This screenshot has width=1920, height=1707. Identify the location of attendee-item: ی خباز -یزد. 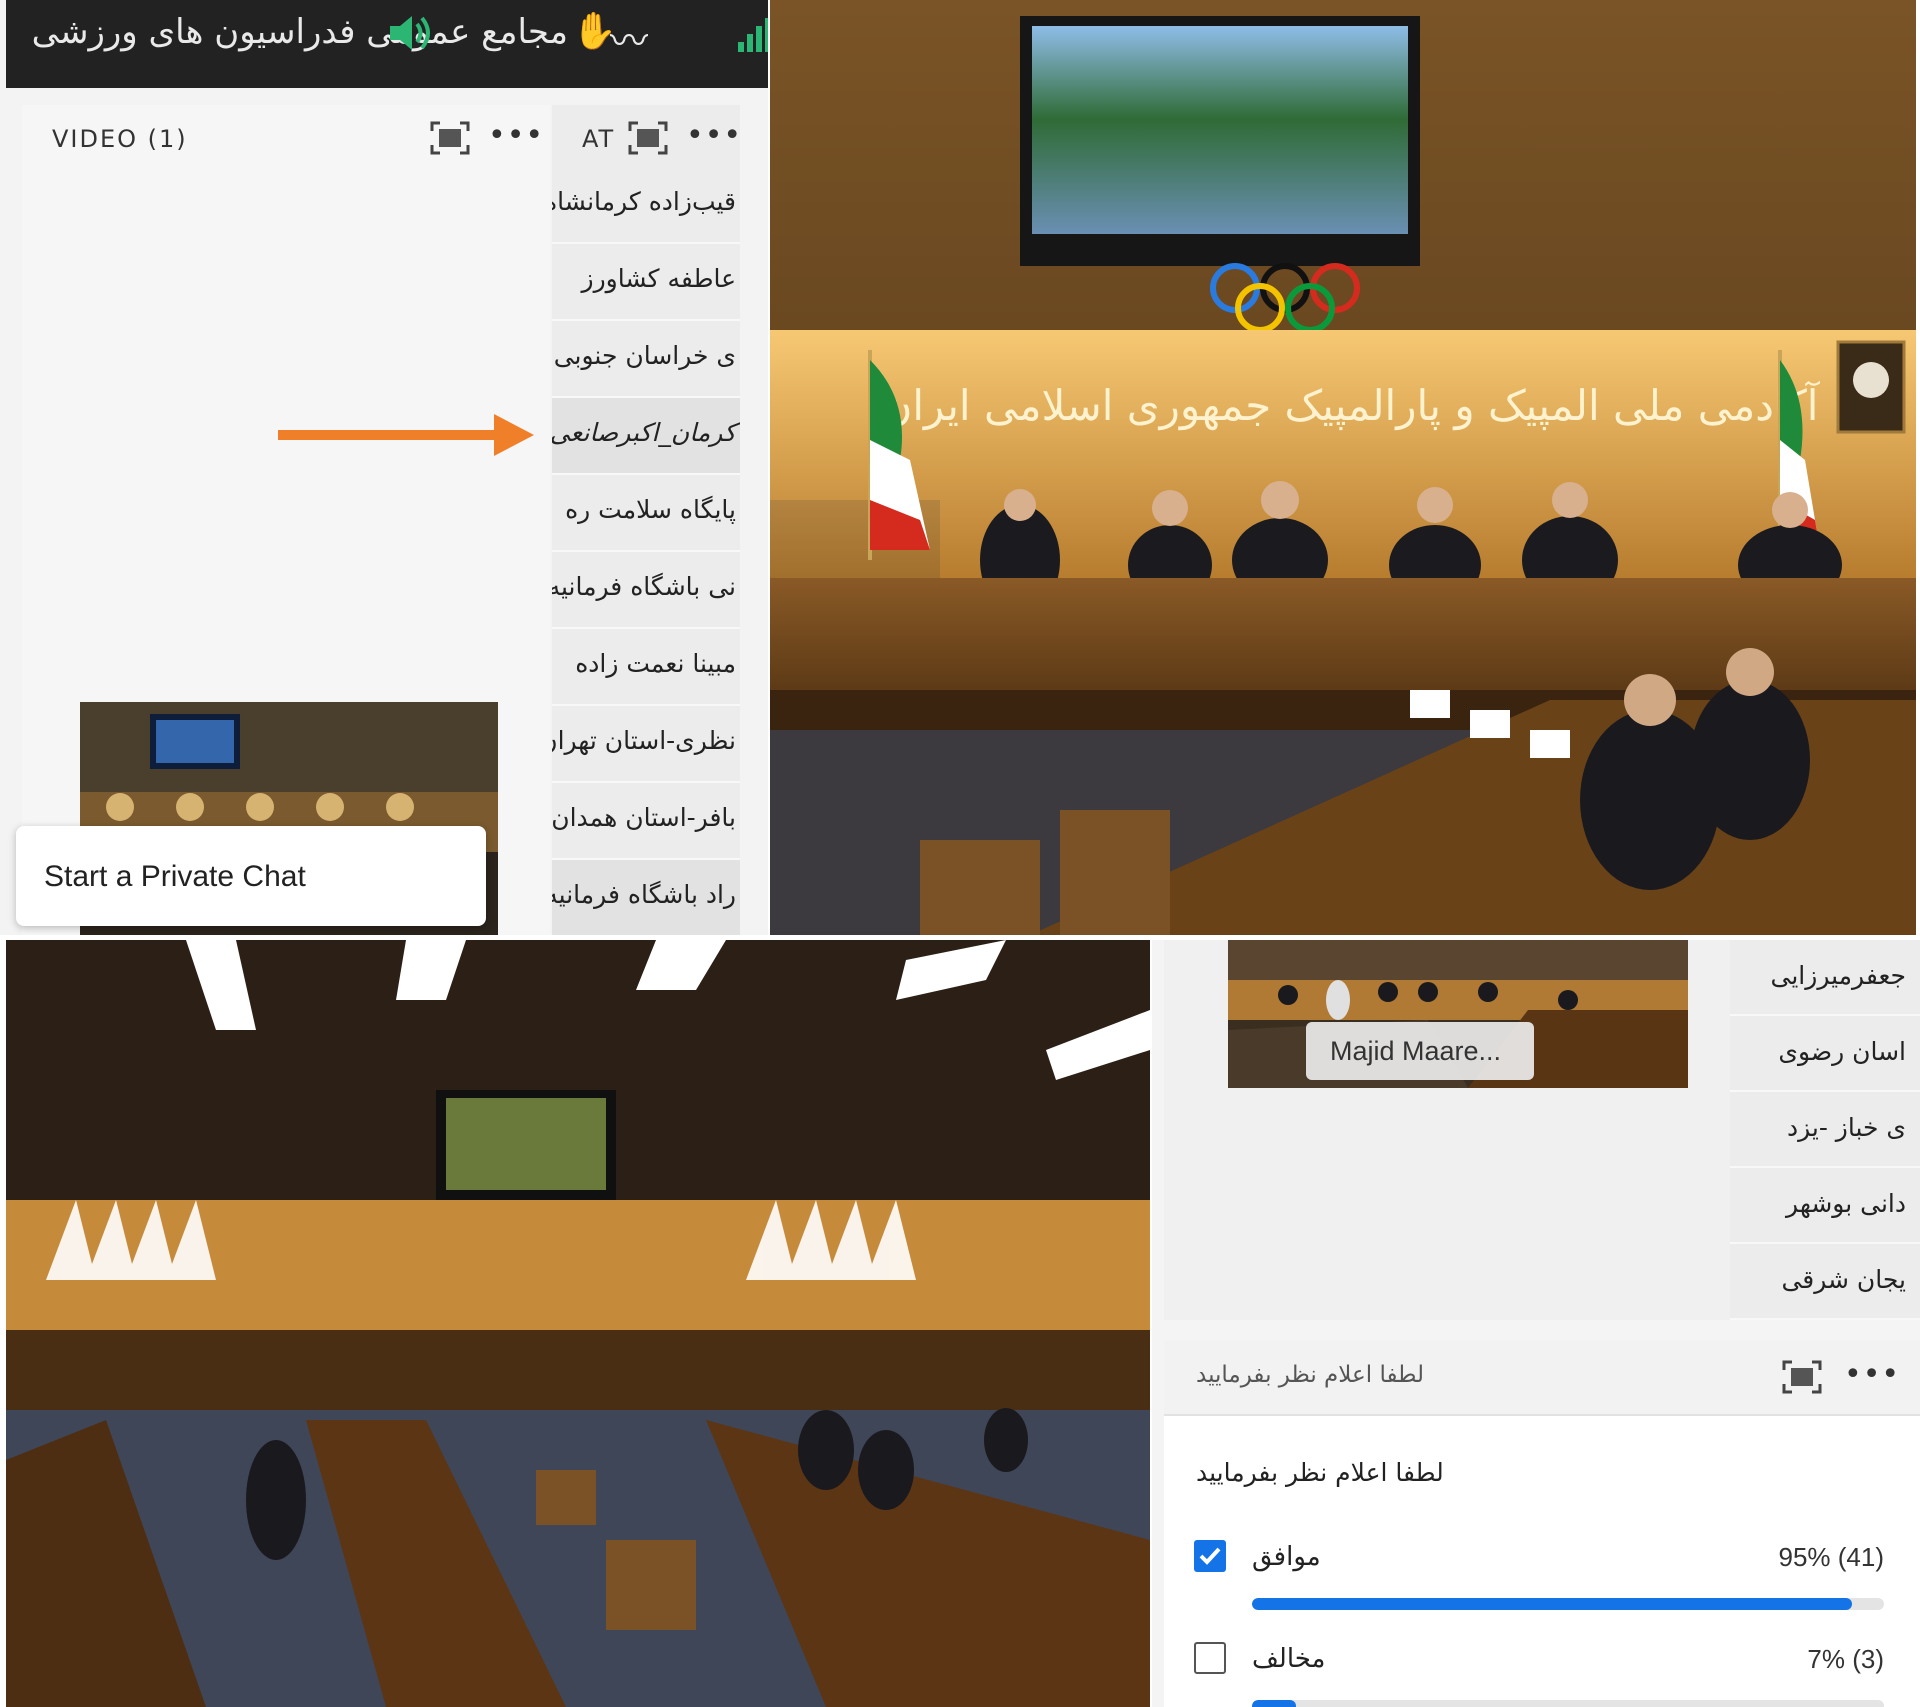
(1825, 1130).